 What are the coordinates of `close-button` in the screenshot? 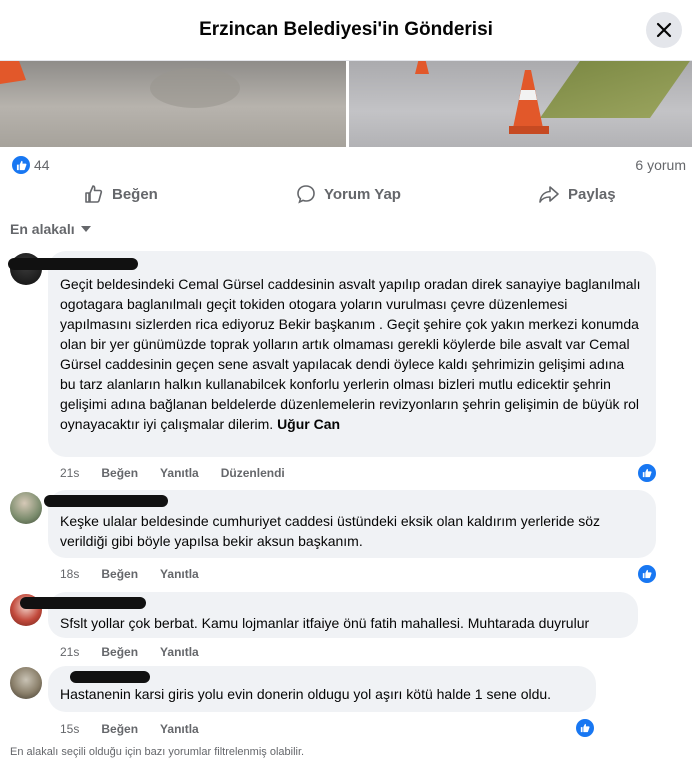 It's located at (664, 30).